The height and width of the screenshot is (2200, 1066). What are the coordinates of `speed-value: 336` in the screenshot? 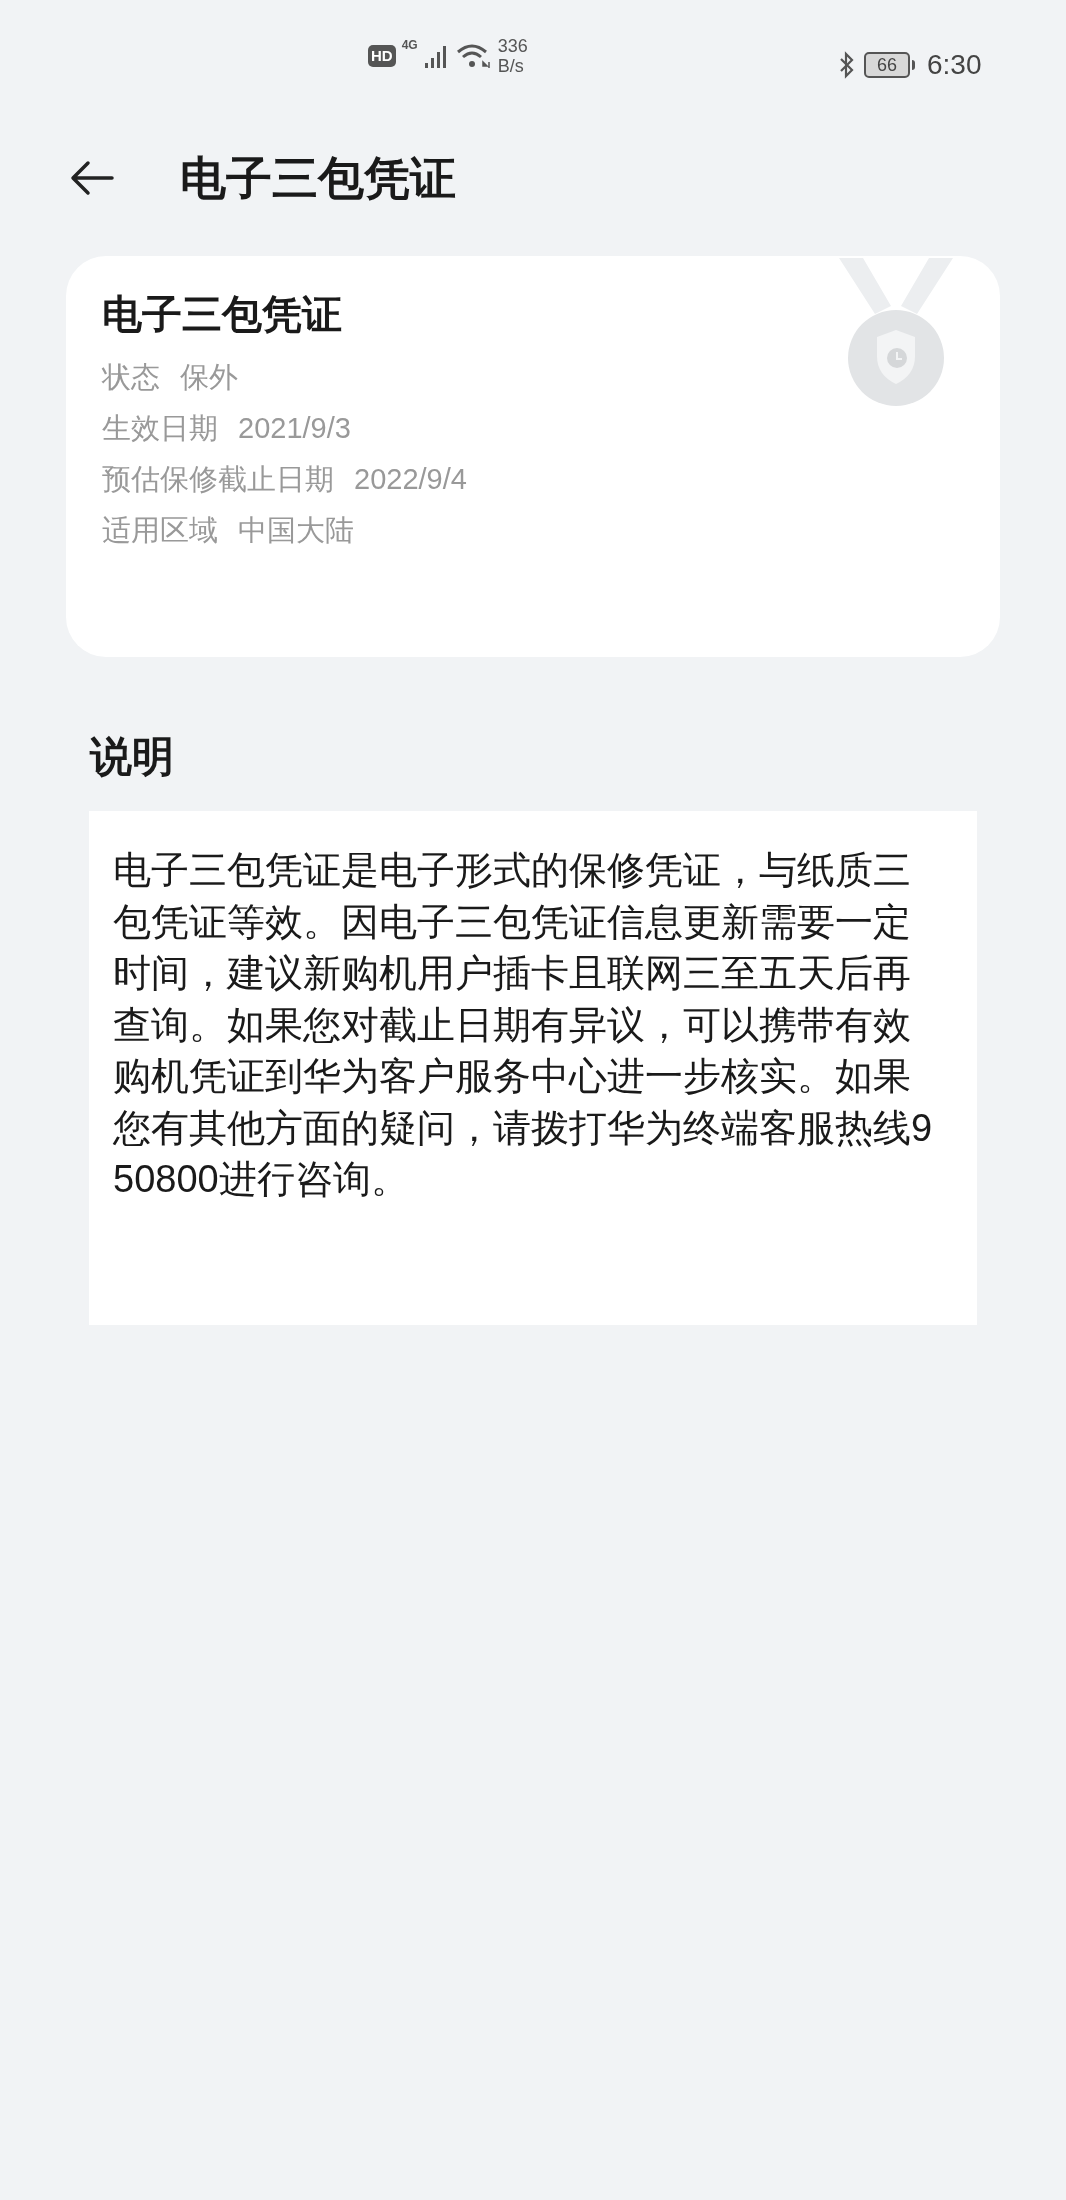 It's located at (512, 46).